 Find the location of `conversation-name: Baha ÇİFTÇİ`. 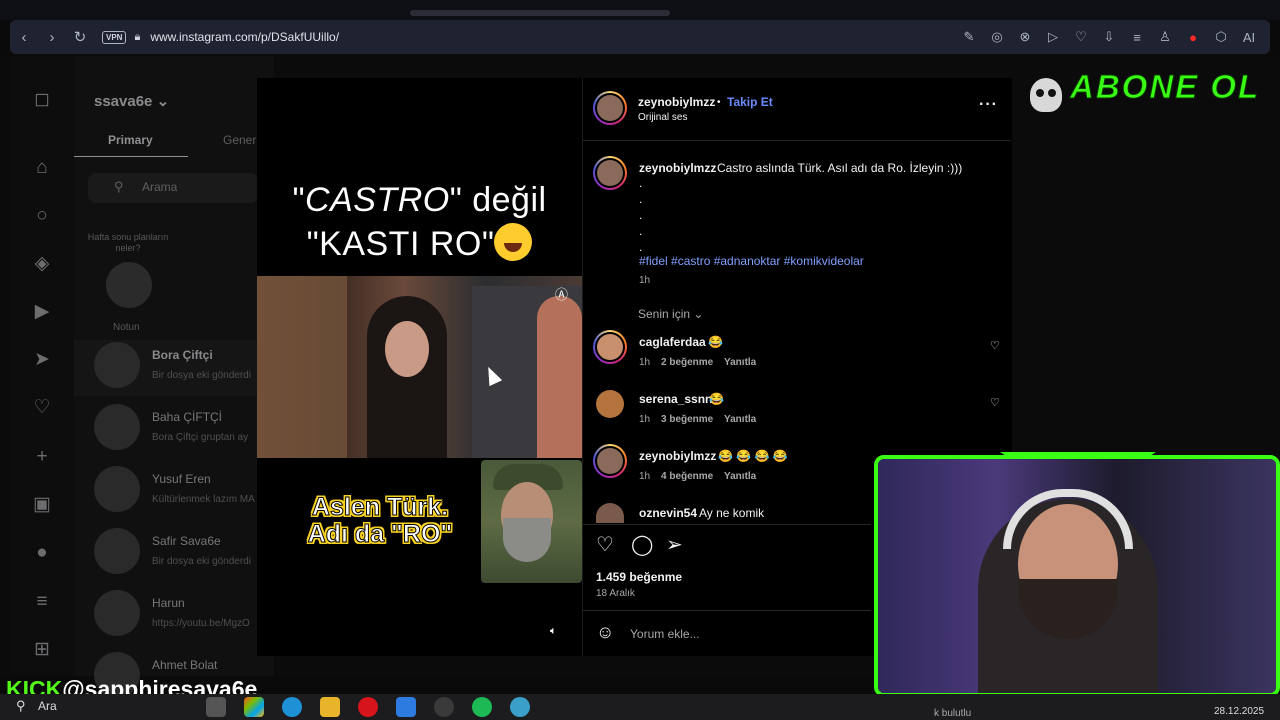

conversation-name: Baha ÇİFTÇİ is located at coordinates (187, 417).